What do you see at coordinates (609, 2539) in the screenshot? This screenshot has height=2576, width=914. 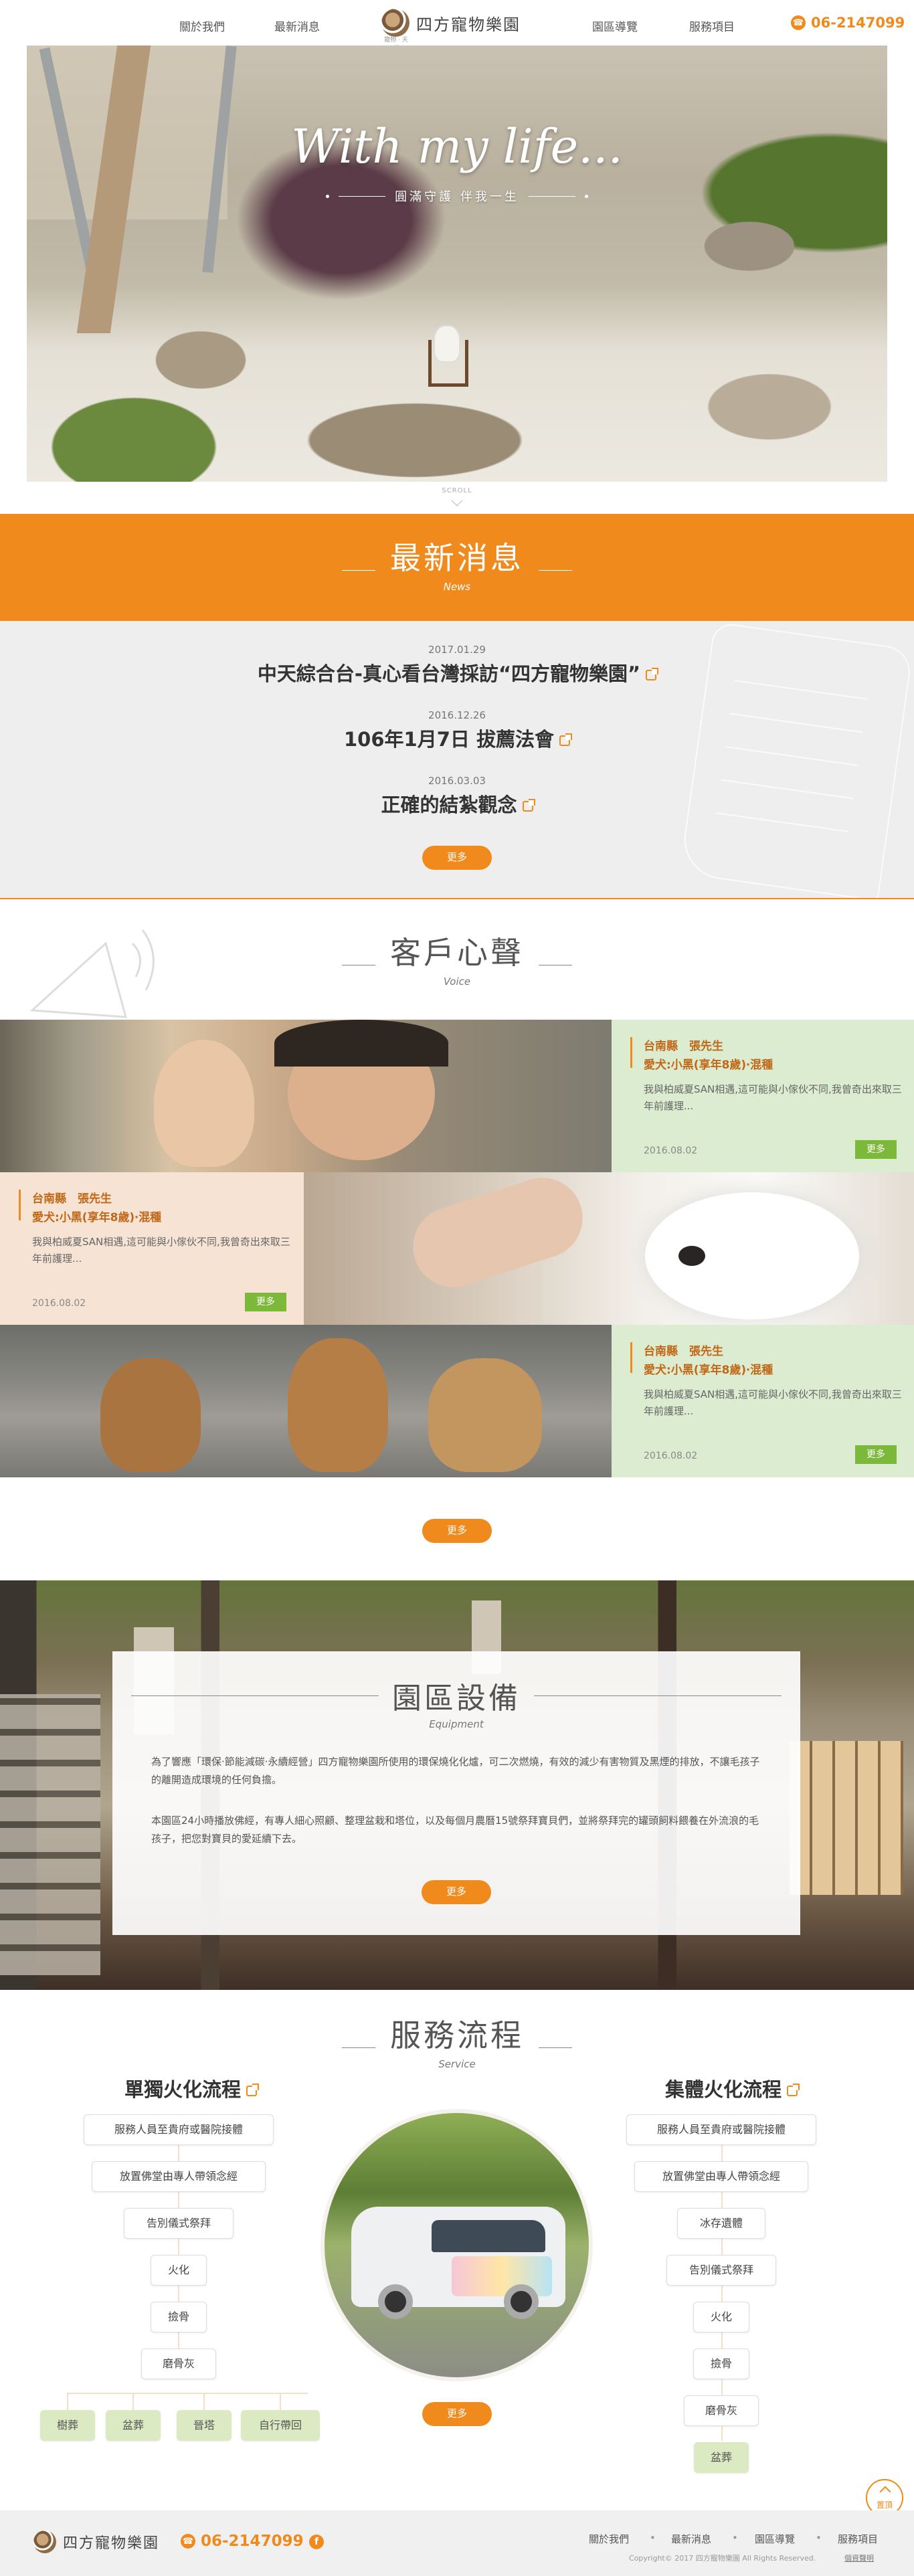 I see `footer-nav-about: 關於我們` at bounding box center [609, 2539].